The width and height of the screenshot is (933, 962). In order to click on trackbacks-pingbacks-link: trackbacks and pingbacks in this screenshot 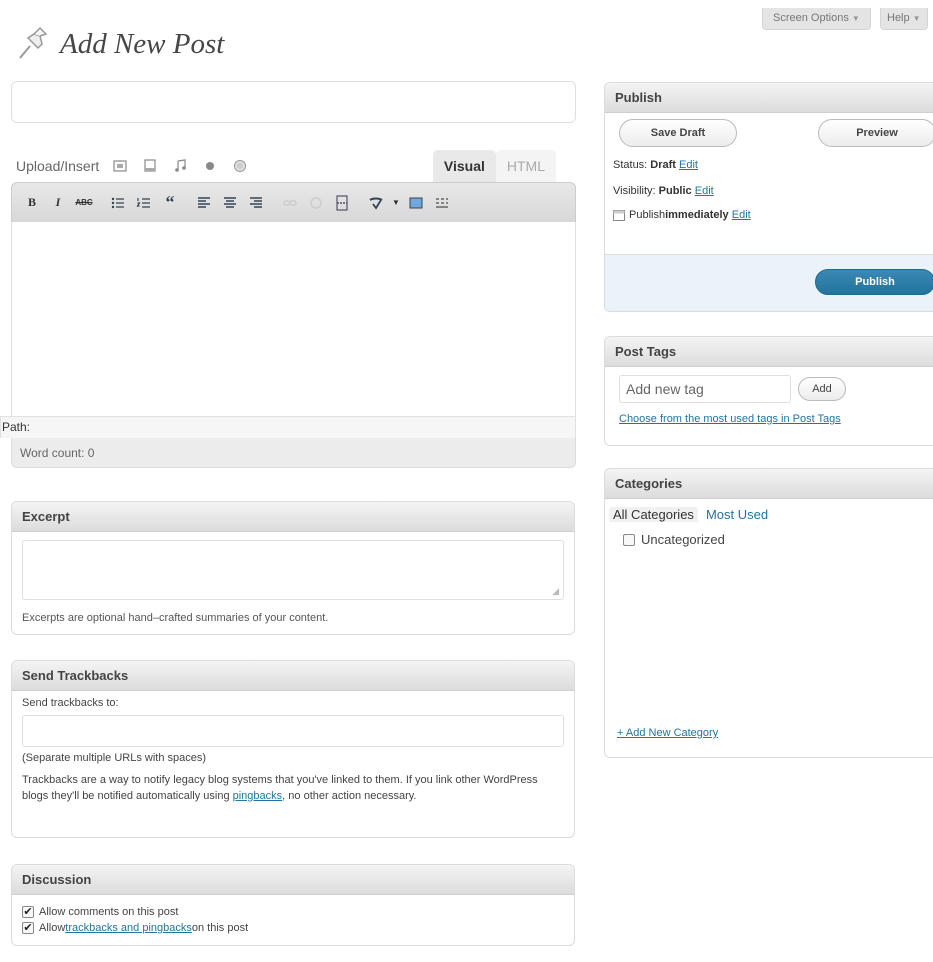, I will do `click(128, 928)`.